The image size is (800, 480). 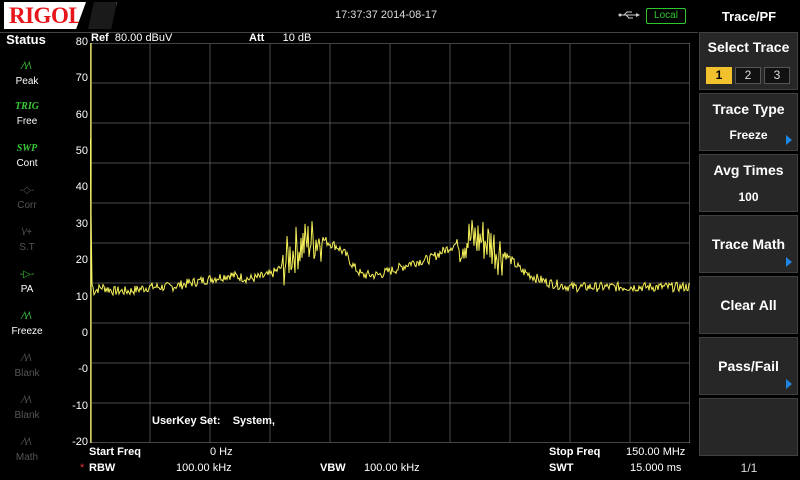 What do you see at coordinates (748, 197) in the screenshot?
I see `avg-times-value: 100` at bounding box center [748, 197].